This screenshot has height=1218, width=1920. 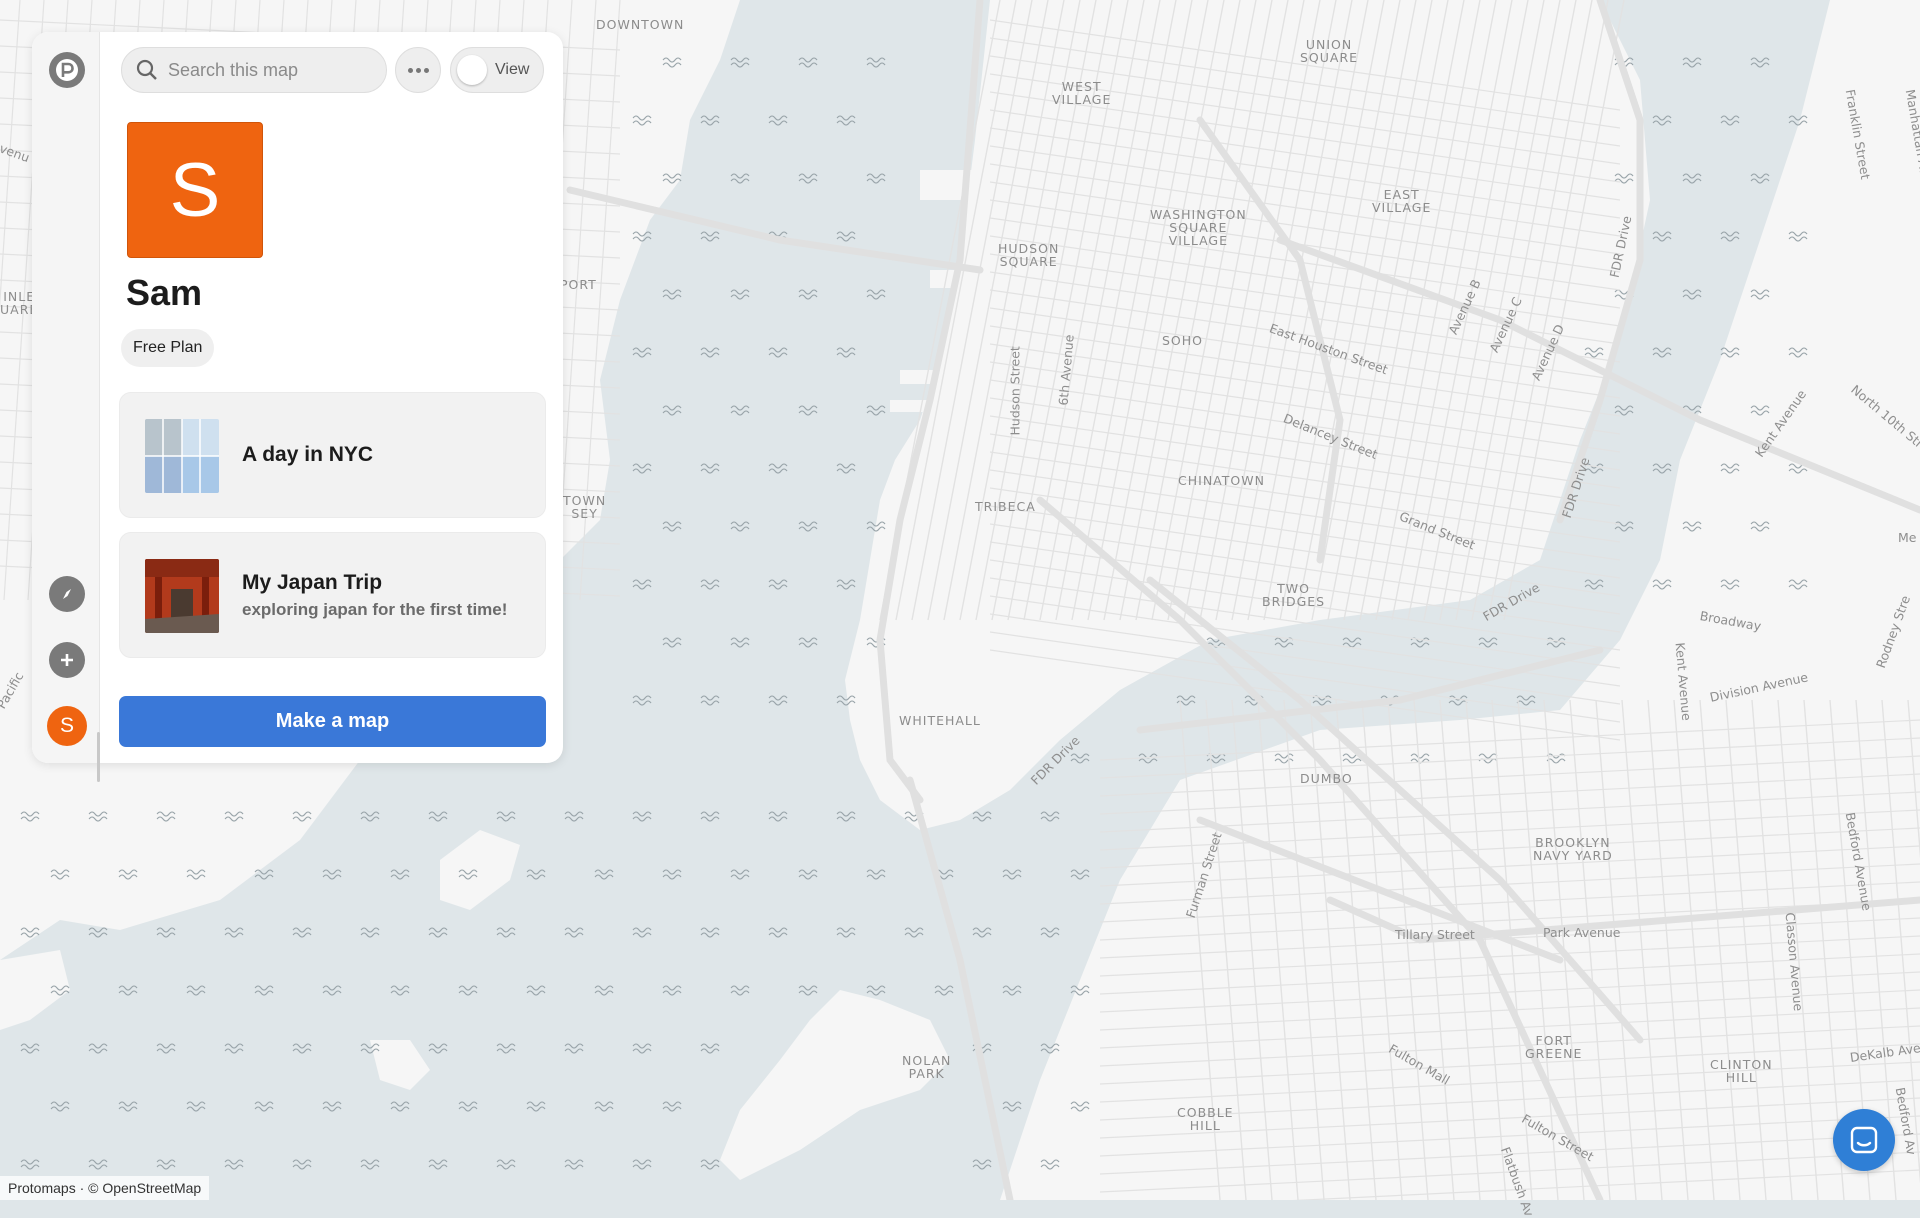 What do you see at coordinates (410, 70) in the screenshot?
I see `more-horizontal-icon` at bounding box center [410, 70].